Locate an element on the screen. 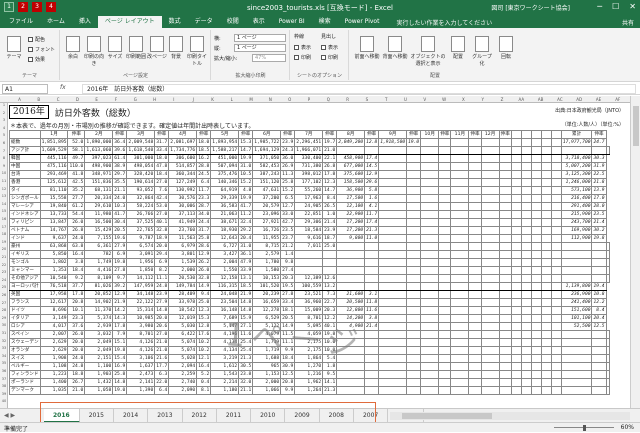 This screenshot has width=640, height=433. data-cell: 21.4 is located at coordinates (372, 326).